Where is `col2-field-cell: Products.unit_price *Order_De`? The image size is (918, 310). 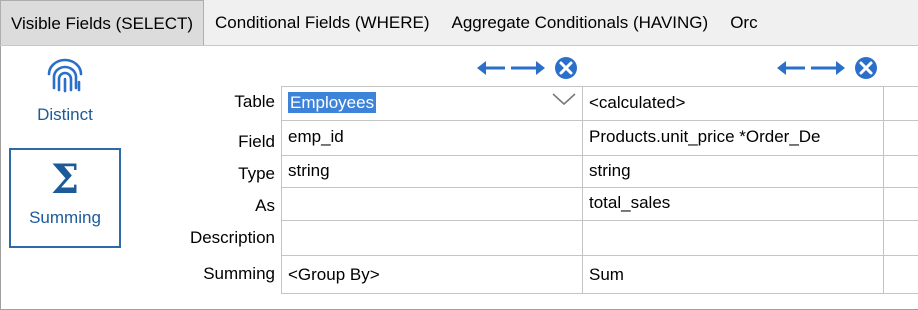 col2-field-cell: Products.unit_price *Order_De is located at coordinates (733, 137).